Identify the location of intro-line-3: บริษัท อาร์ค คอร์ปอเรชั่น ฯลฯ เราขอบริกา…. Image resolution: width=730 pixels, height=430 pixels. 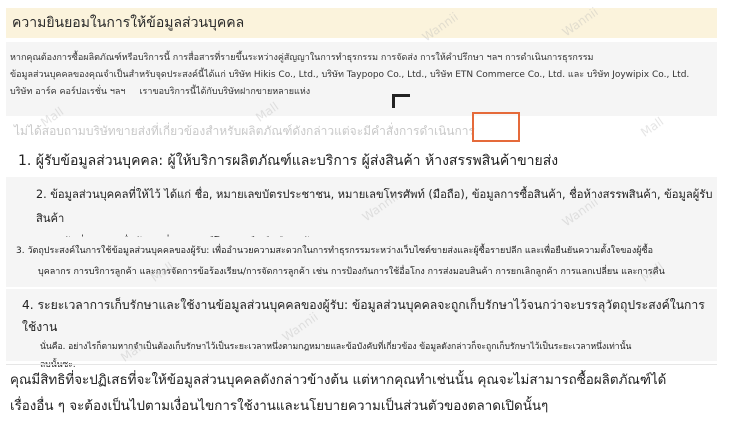
(361, 92).